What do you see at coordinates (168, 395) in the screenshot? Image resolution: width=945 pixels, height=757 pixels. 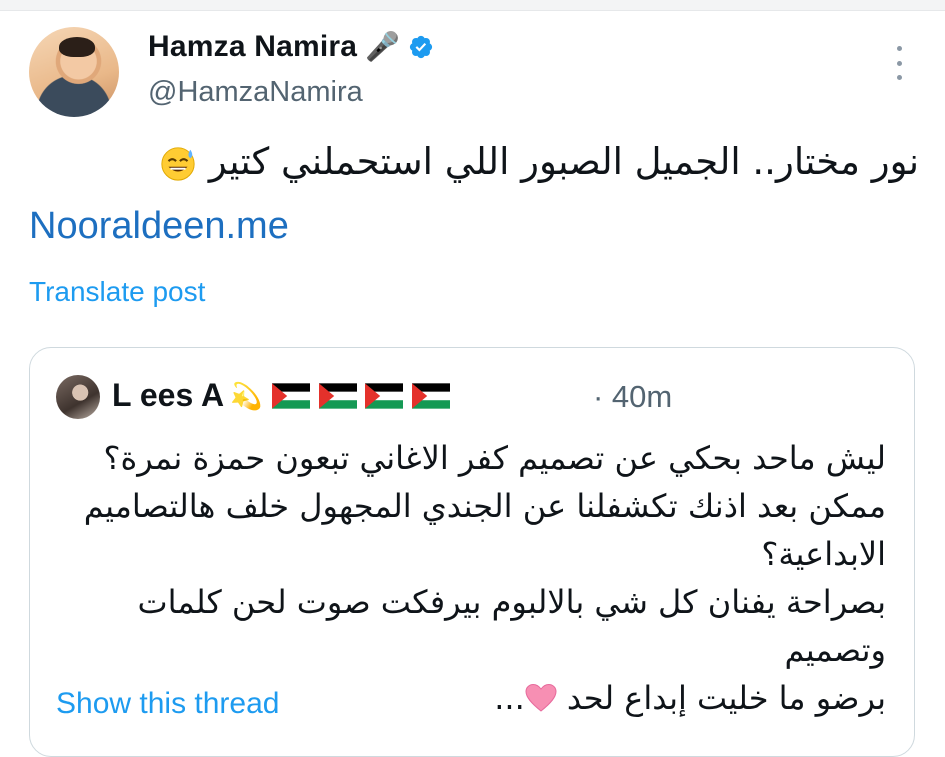 I see `quoted-author-name: L ees A` at bounding box center [168, 395].